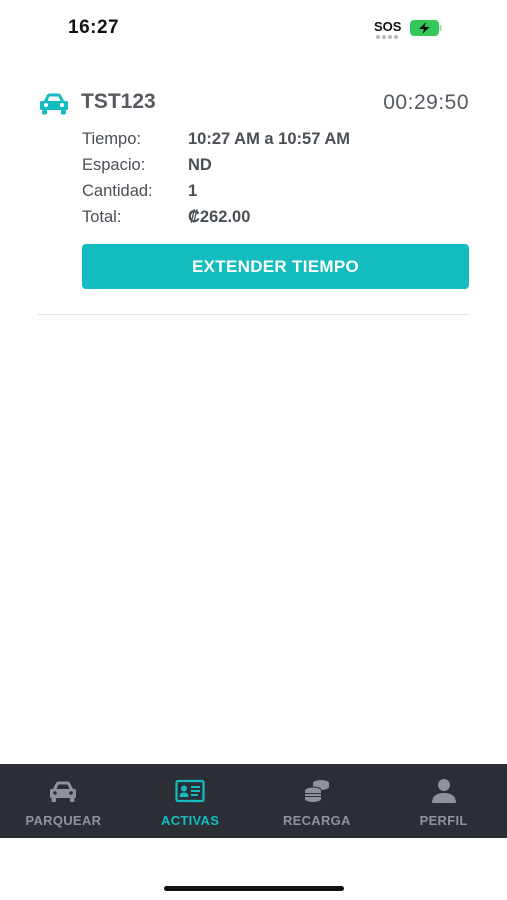 This screenshot has height=900, width=507. Describe the element at coordinates (63, 820) in the screenshot. I see `nav-label: PARQUEAR` at that location.